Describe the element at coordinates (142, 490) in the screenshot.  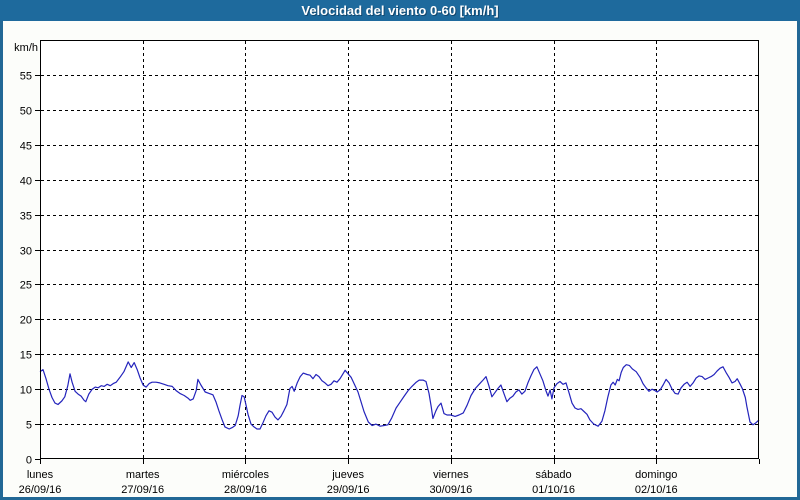
I see `x-date-label: 27/09/16` at that location.